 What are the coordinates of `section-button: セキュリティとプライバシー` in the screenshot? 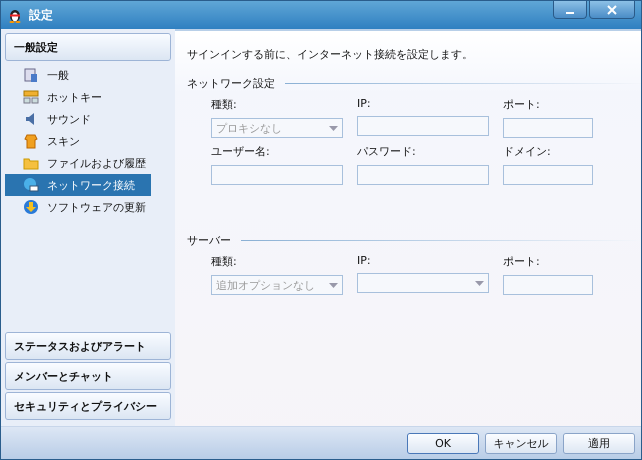 It's located at (88, 406).